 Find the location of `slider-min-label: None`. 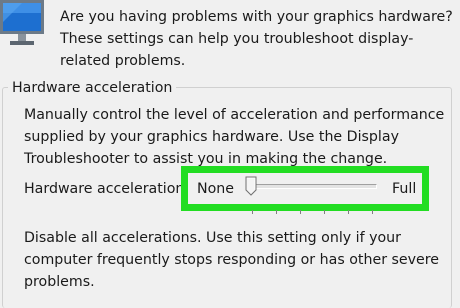

slider-min-label: None is located at coordinates (216, 189).